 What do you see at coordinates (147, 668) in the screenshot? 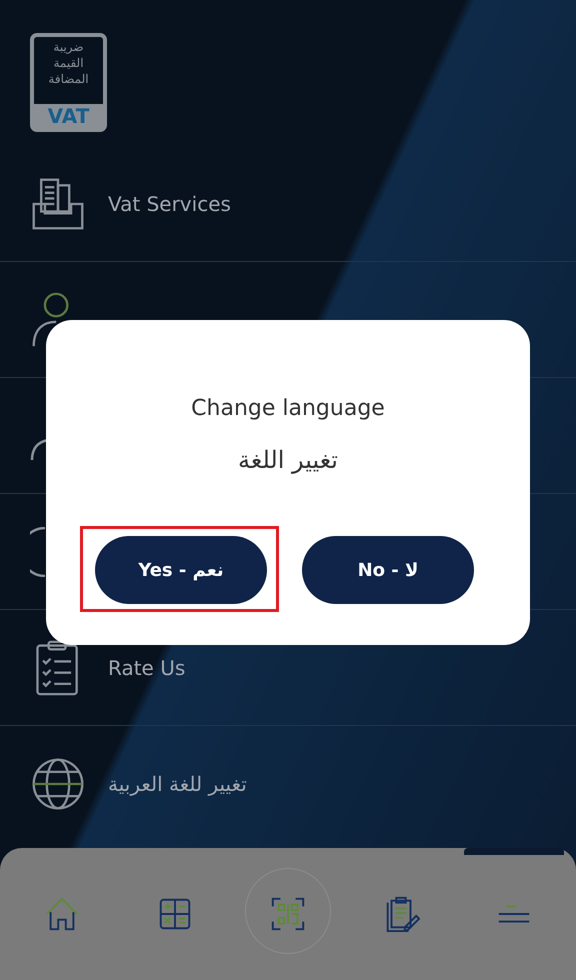
I see `menu-item: Rate Us` at bounding box center [147, 668].